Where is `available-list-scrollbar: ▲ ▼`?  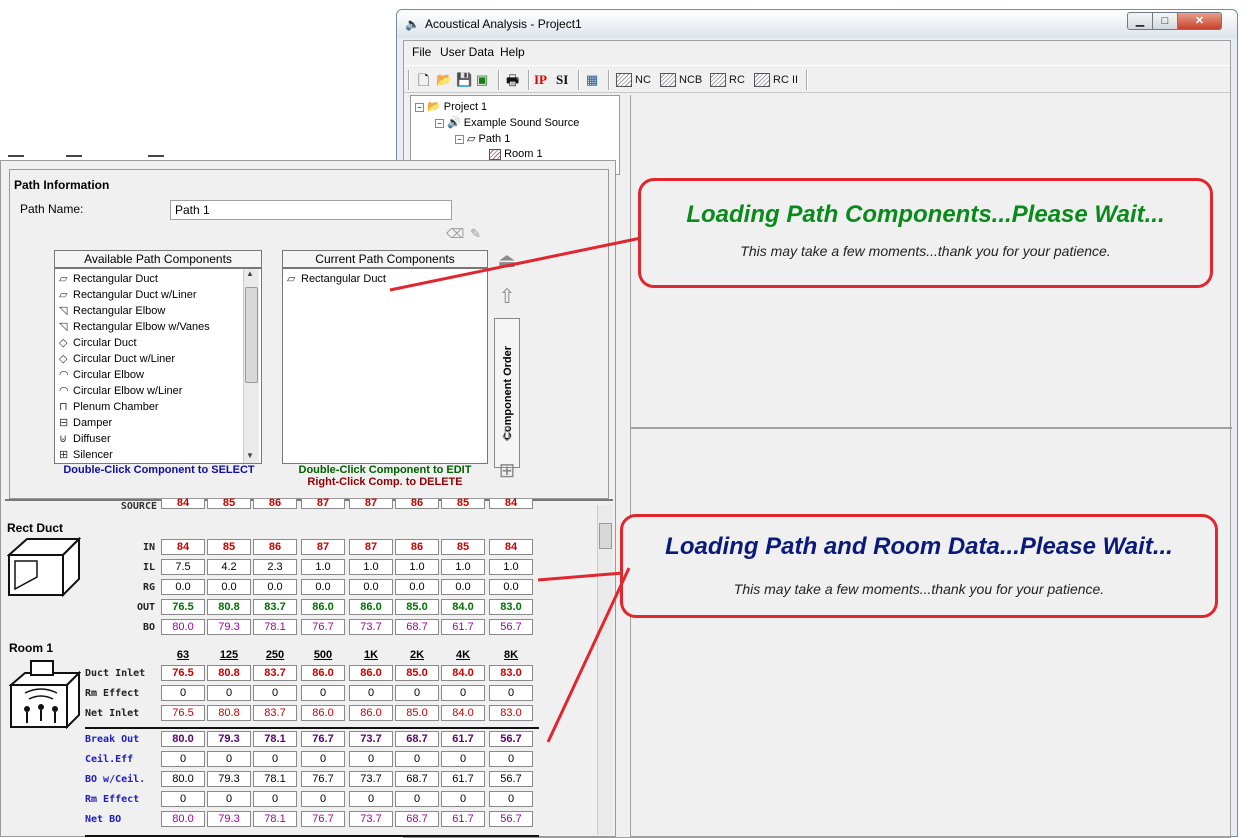
available-list-scrollbar: ▲ ▼ is located at coordinates (251, 366).